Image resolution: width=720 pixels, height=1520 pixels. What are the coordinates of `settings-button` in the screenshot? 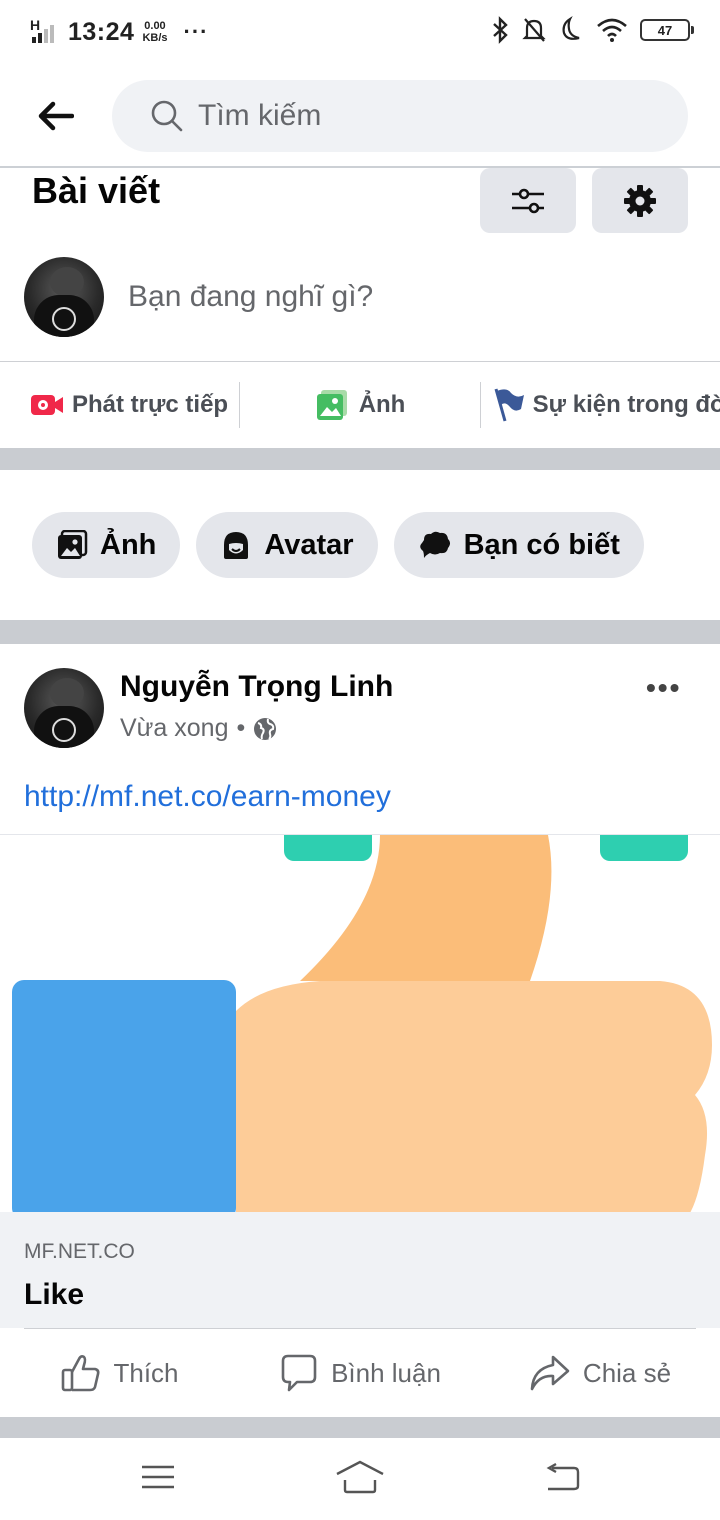 It's located at (640, 200).